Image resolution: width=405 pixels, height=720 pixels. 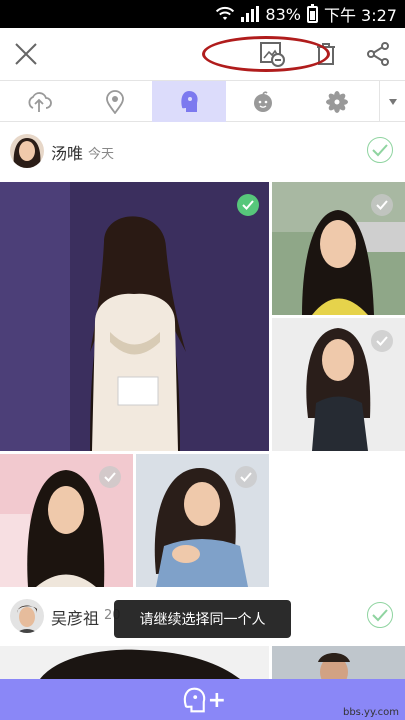 I want to click on tab-cloud, so click(x=39, y=101).